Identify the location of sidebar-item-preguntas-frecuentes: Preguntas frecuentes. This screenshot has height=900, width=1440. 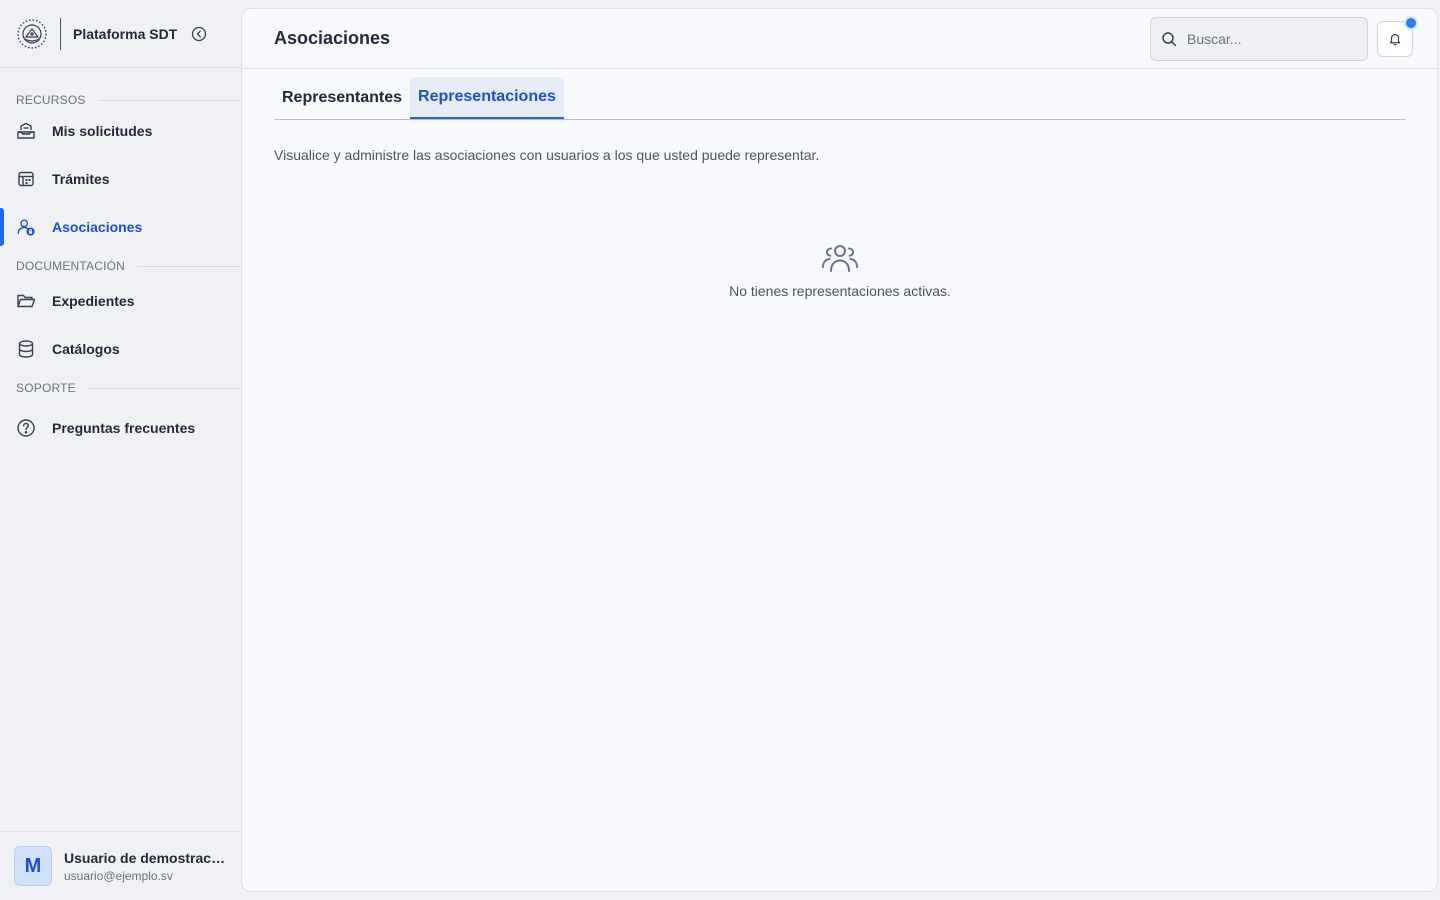
(120, 428).